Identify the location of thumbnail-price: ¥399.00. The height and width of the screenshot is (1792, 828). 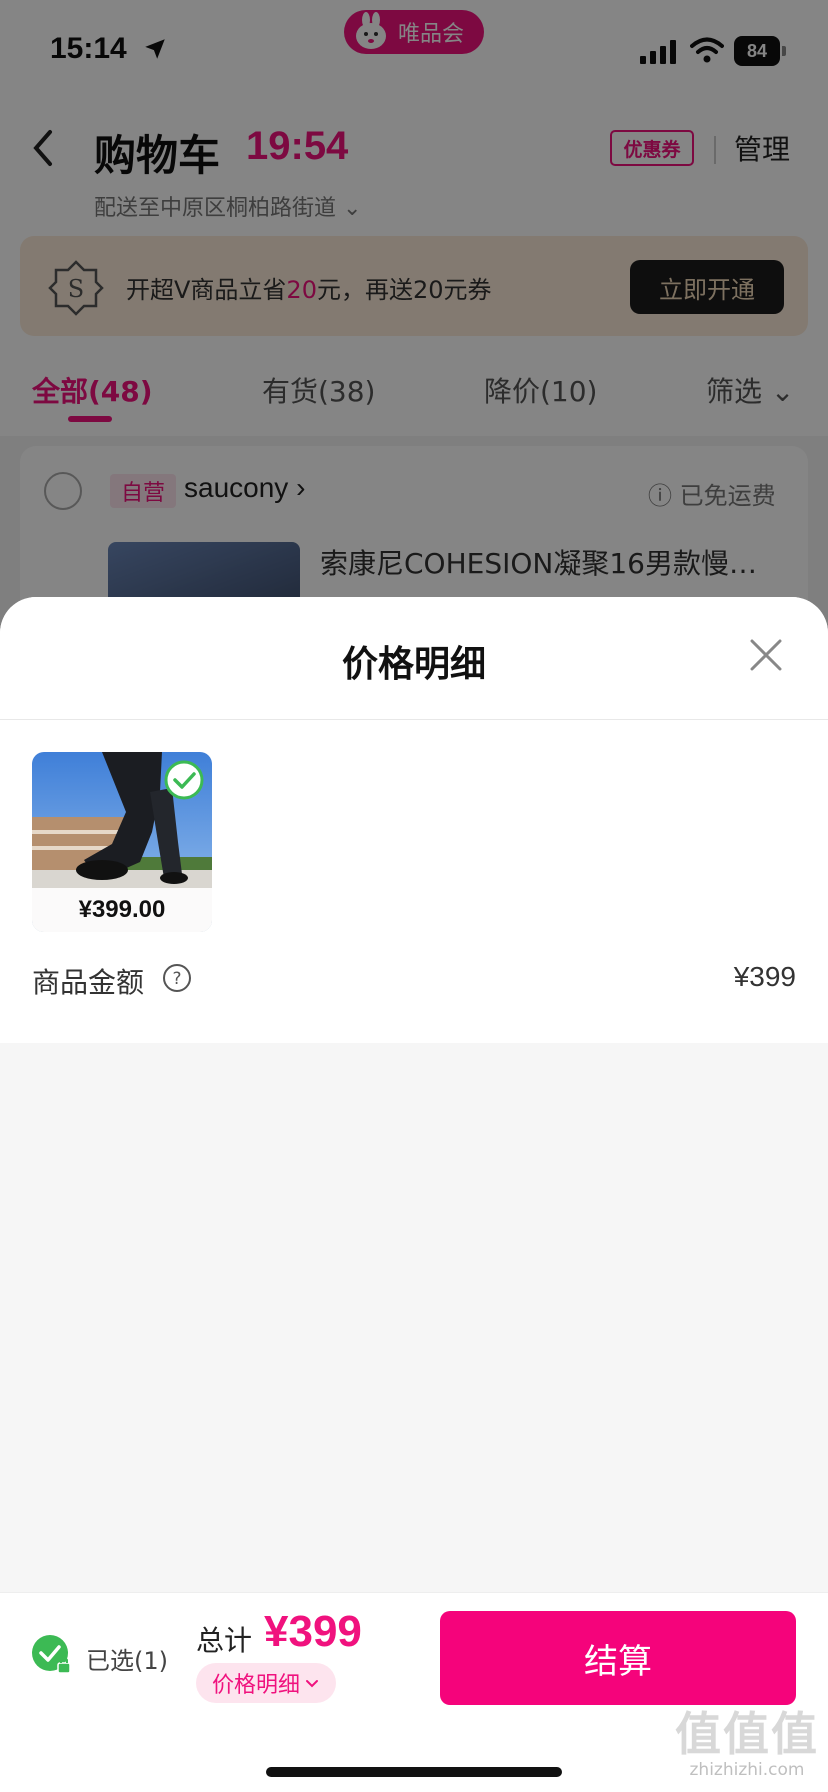
(122, 910).